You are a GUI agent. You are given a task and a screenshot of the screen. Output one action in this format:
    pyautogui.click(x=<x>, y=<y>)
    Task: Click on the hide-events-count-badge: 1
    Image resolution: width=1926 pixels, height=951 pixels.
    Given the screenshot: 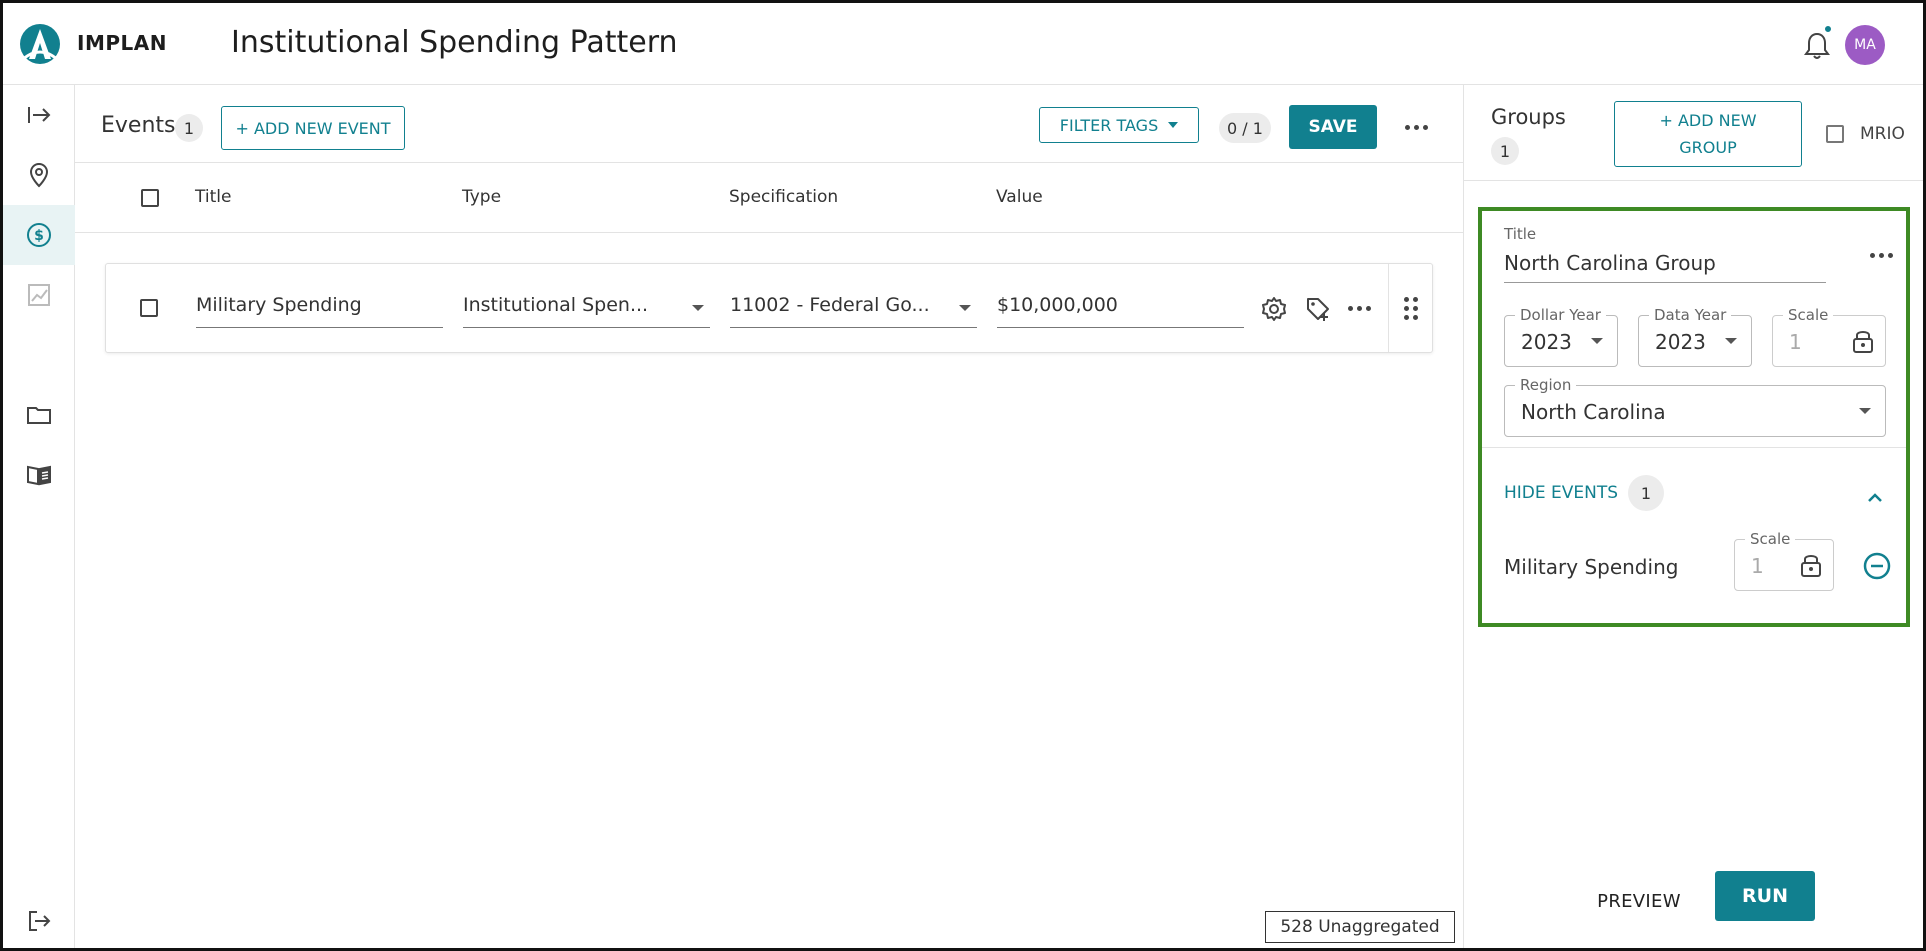 What is the action you would take?
    pyautogui.click(x=1646, y=493)
    